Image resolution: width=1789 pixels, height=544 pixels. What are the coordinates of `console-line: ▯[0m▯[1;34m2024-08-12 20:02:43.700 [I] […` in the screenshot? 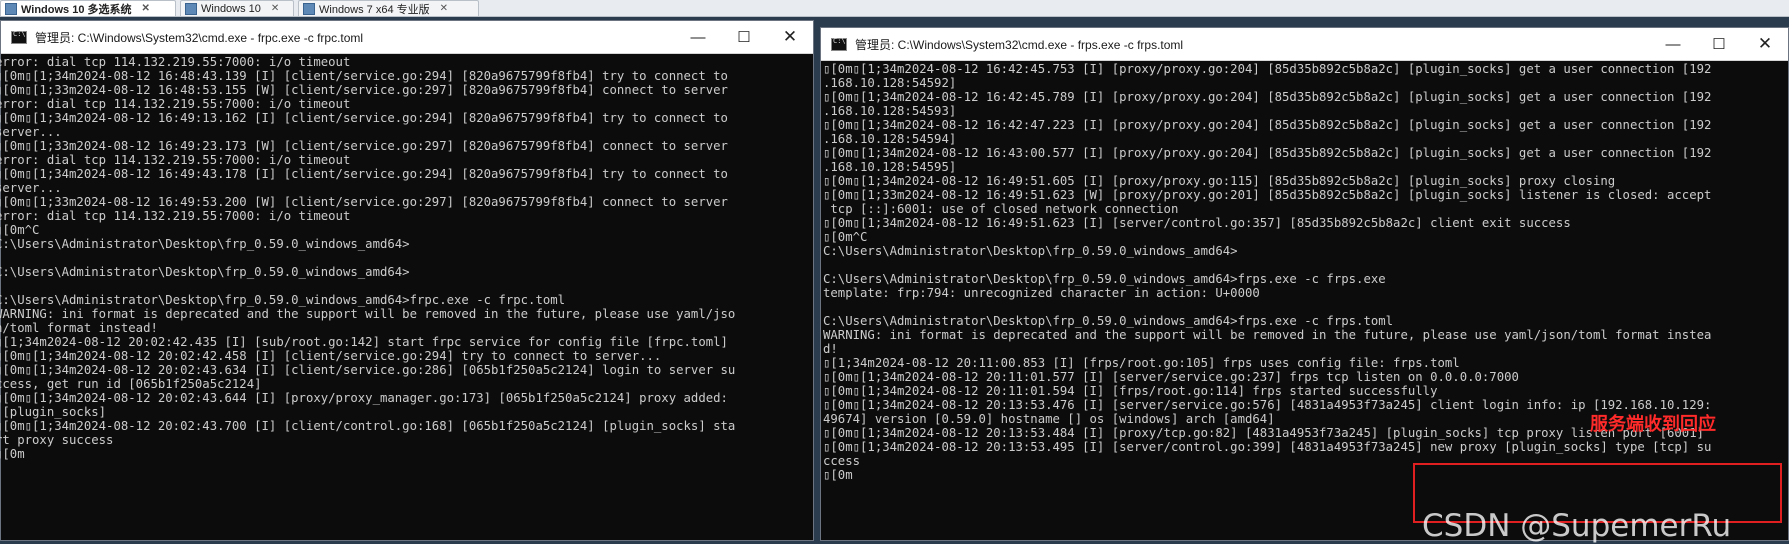 It's located at (368, 426).